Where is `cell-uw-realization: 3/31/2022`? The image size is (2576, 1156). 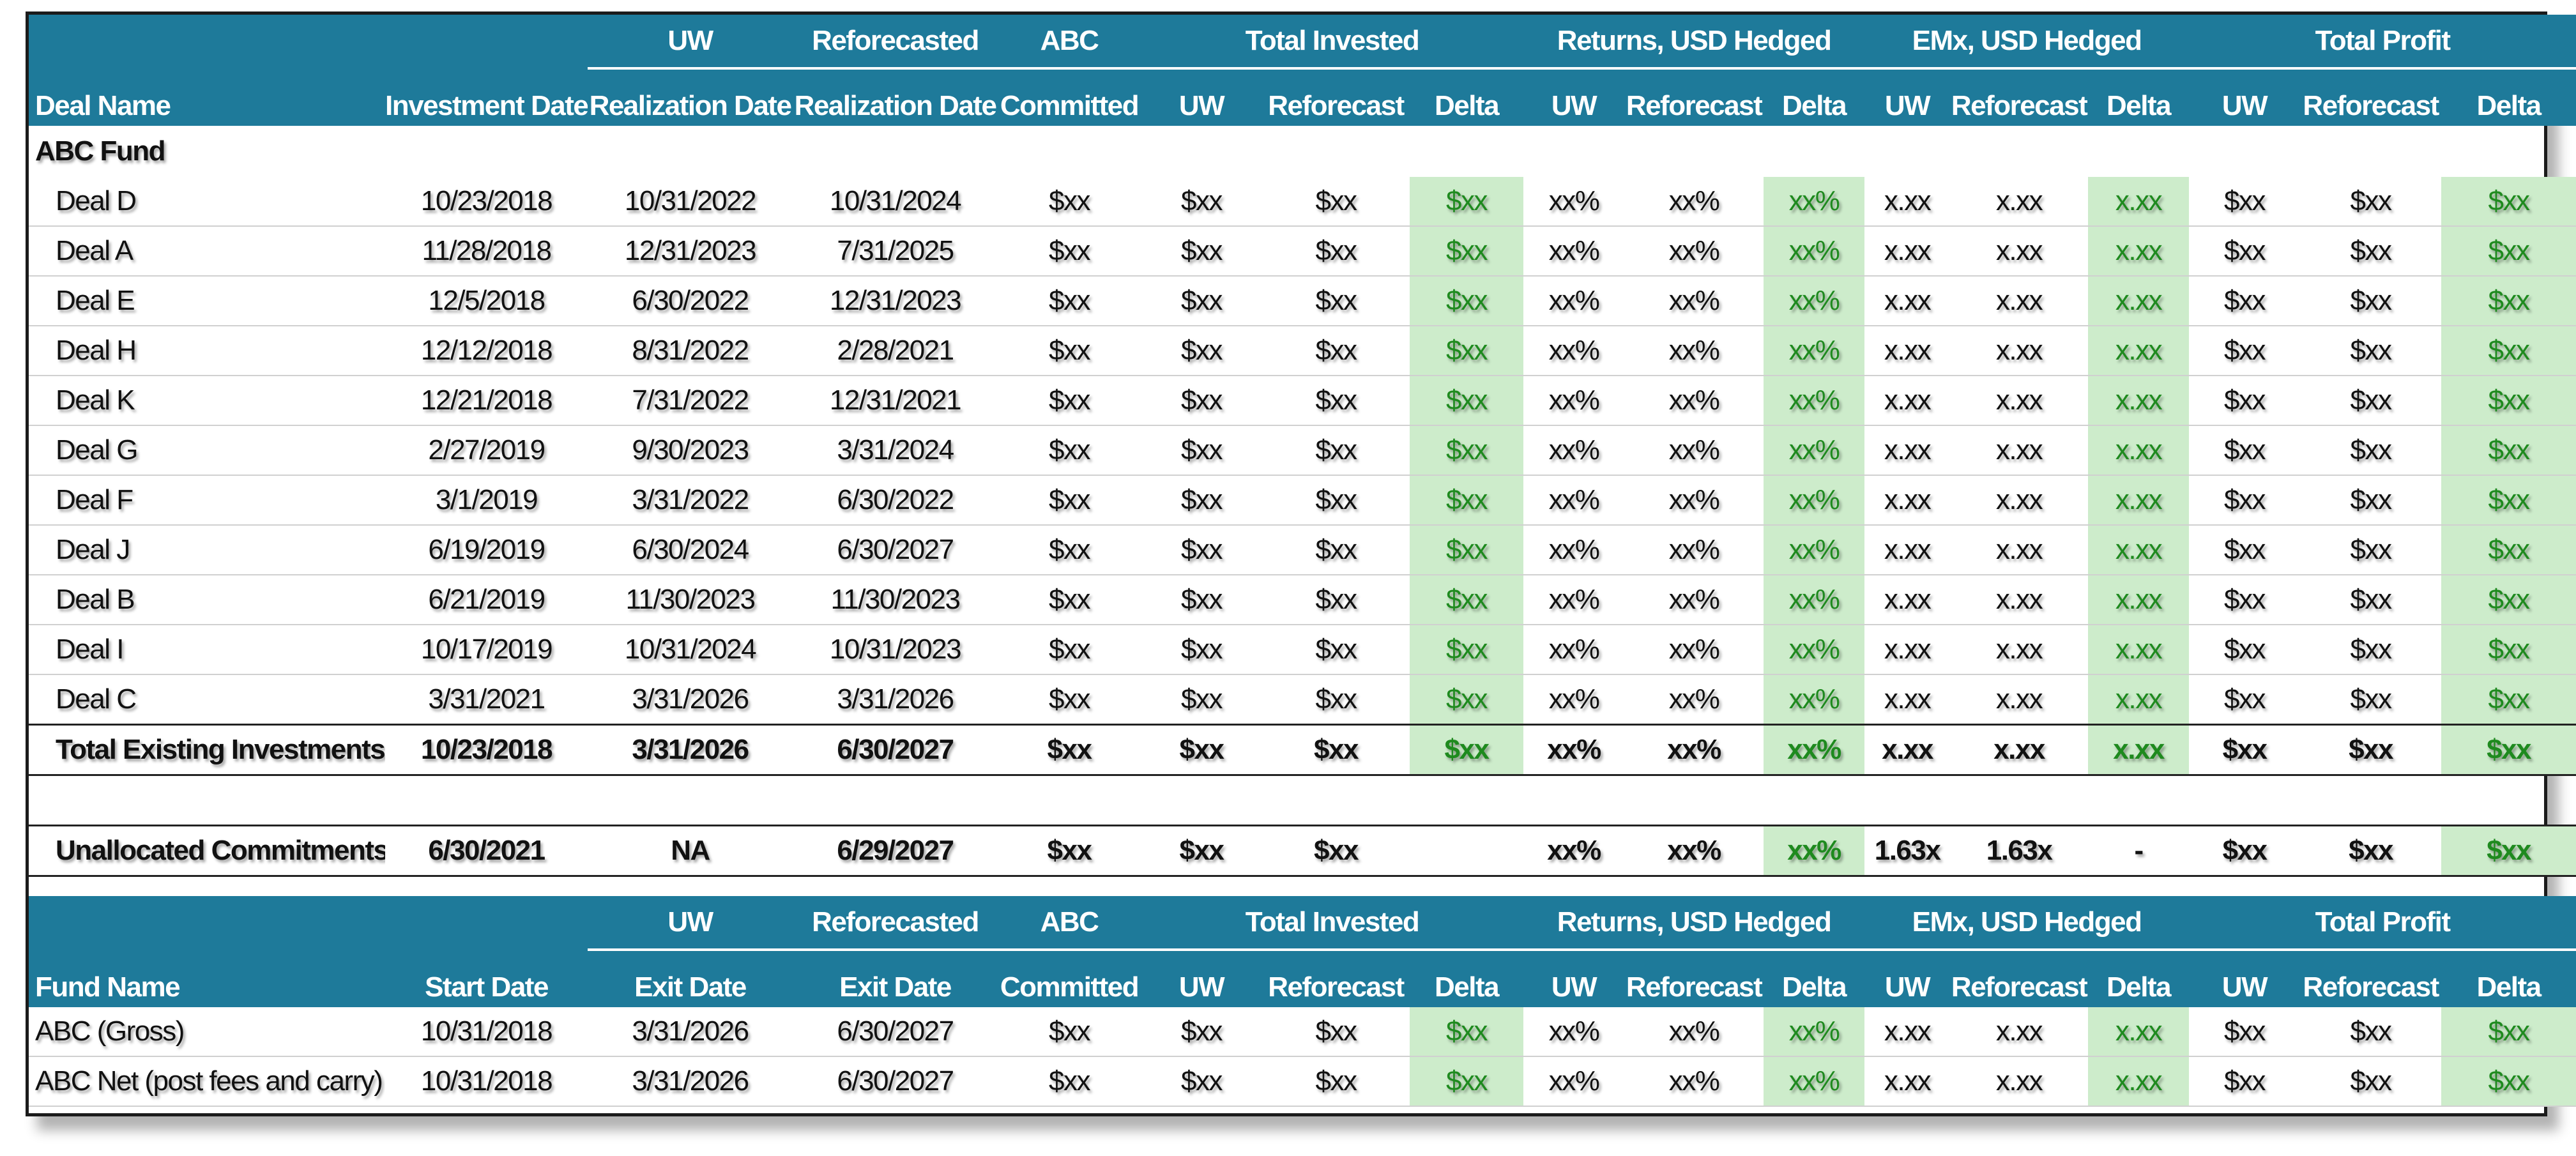 cell-uw-realization: 3/31/2022 is located at coordinates (690, 500).